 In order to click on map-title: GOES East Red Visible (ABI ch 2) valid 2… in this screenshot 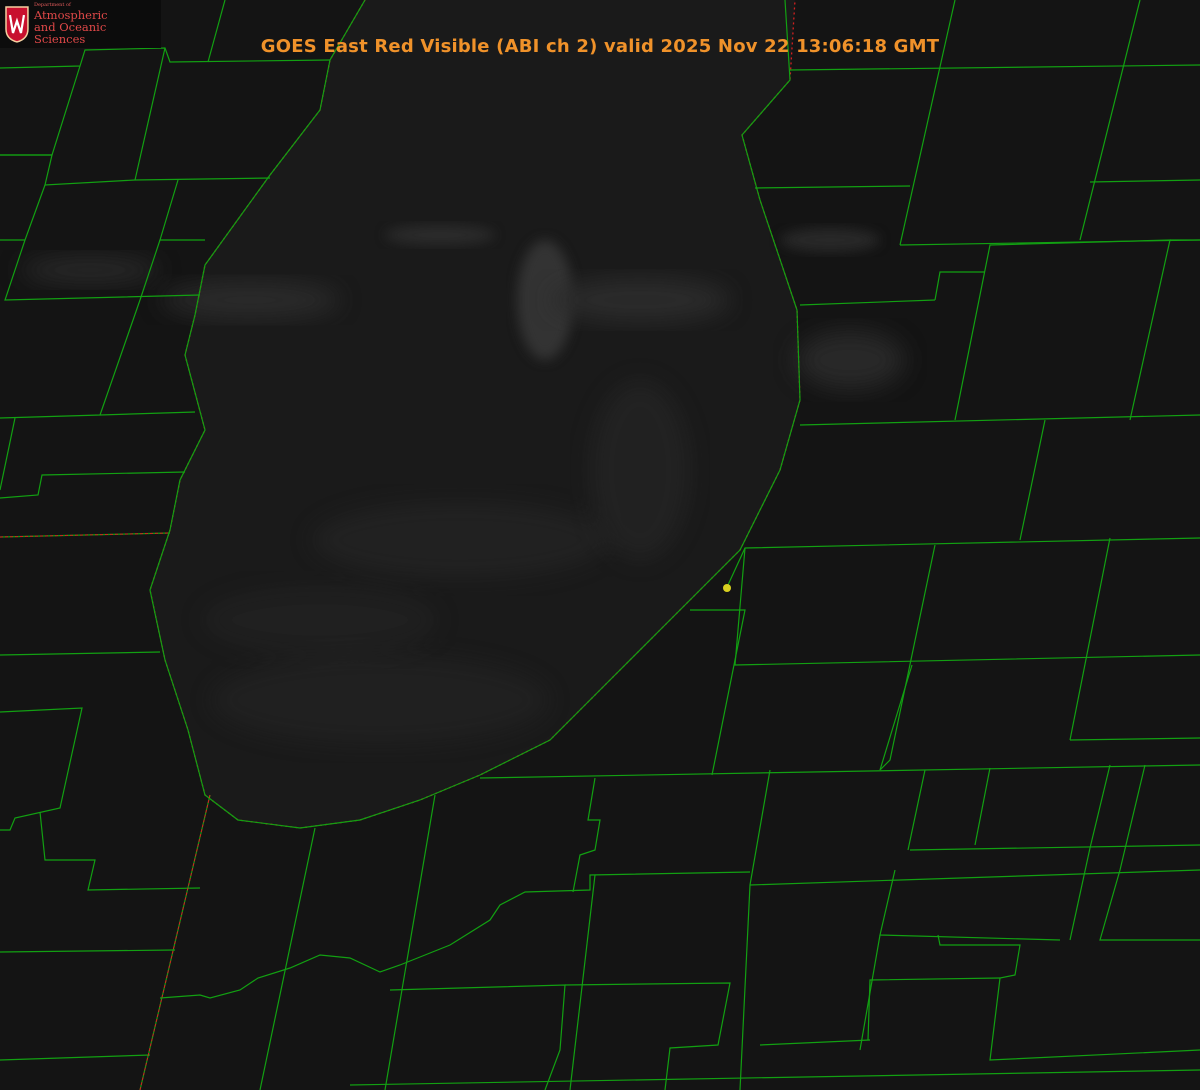, I will do `click(600, 46)`.